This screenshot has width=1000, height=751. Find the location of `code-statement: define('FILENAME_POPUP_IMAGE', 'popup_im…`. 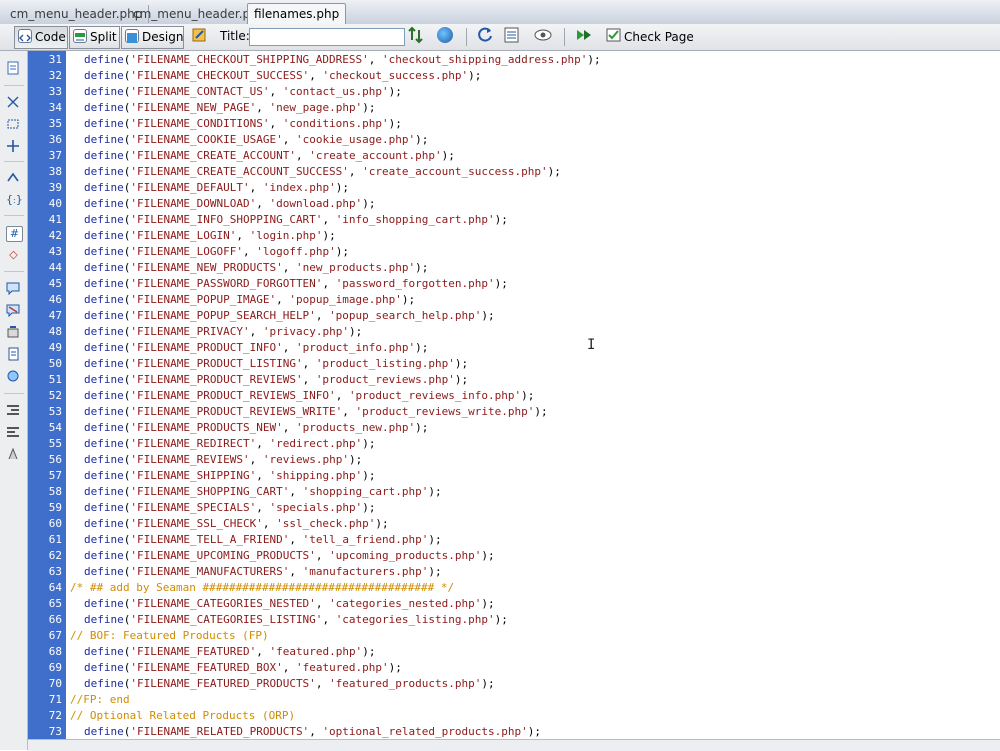

code-statement: define('FILENAME_POPUP_IMAGE', 'popup_im… is located at coordinates (250, 299).